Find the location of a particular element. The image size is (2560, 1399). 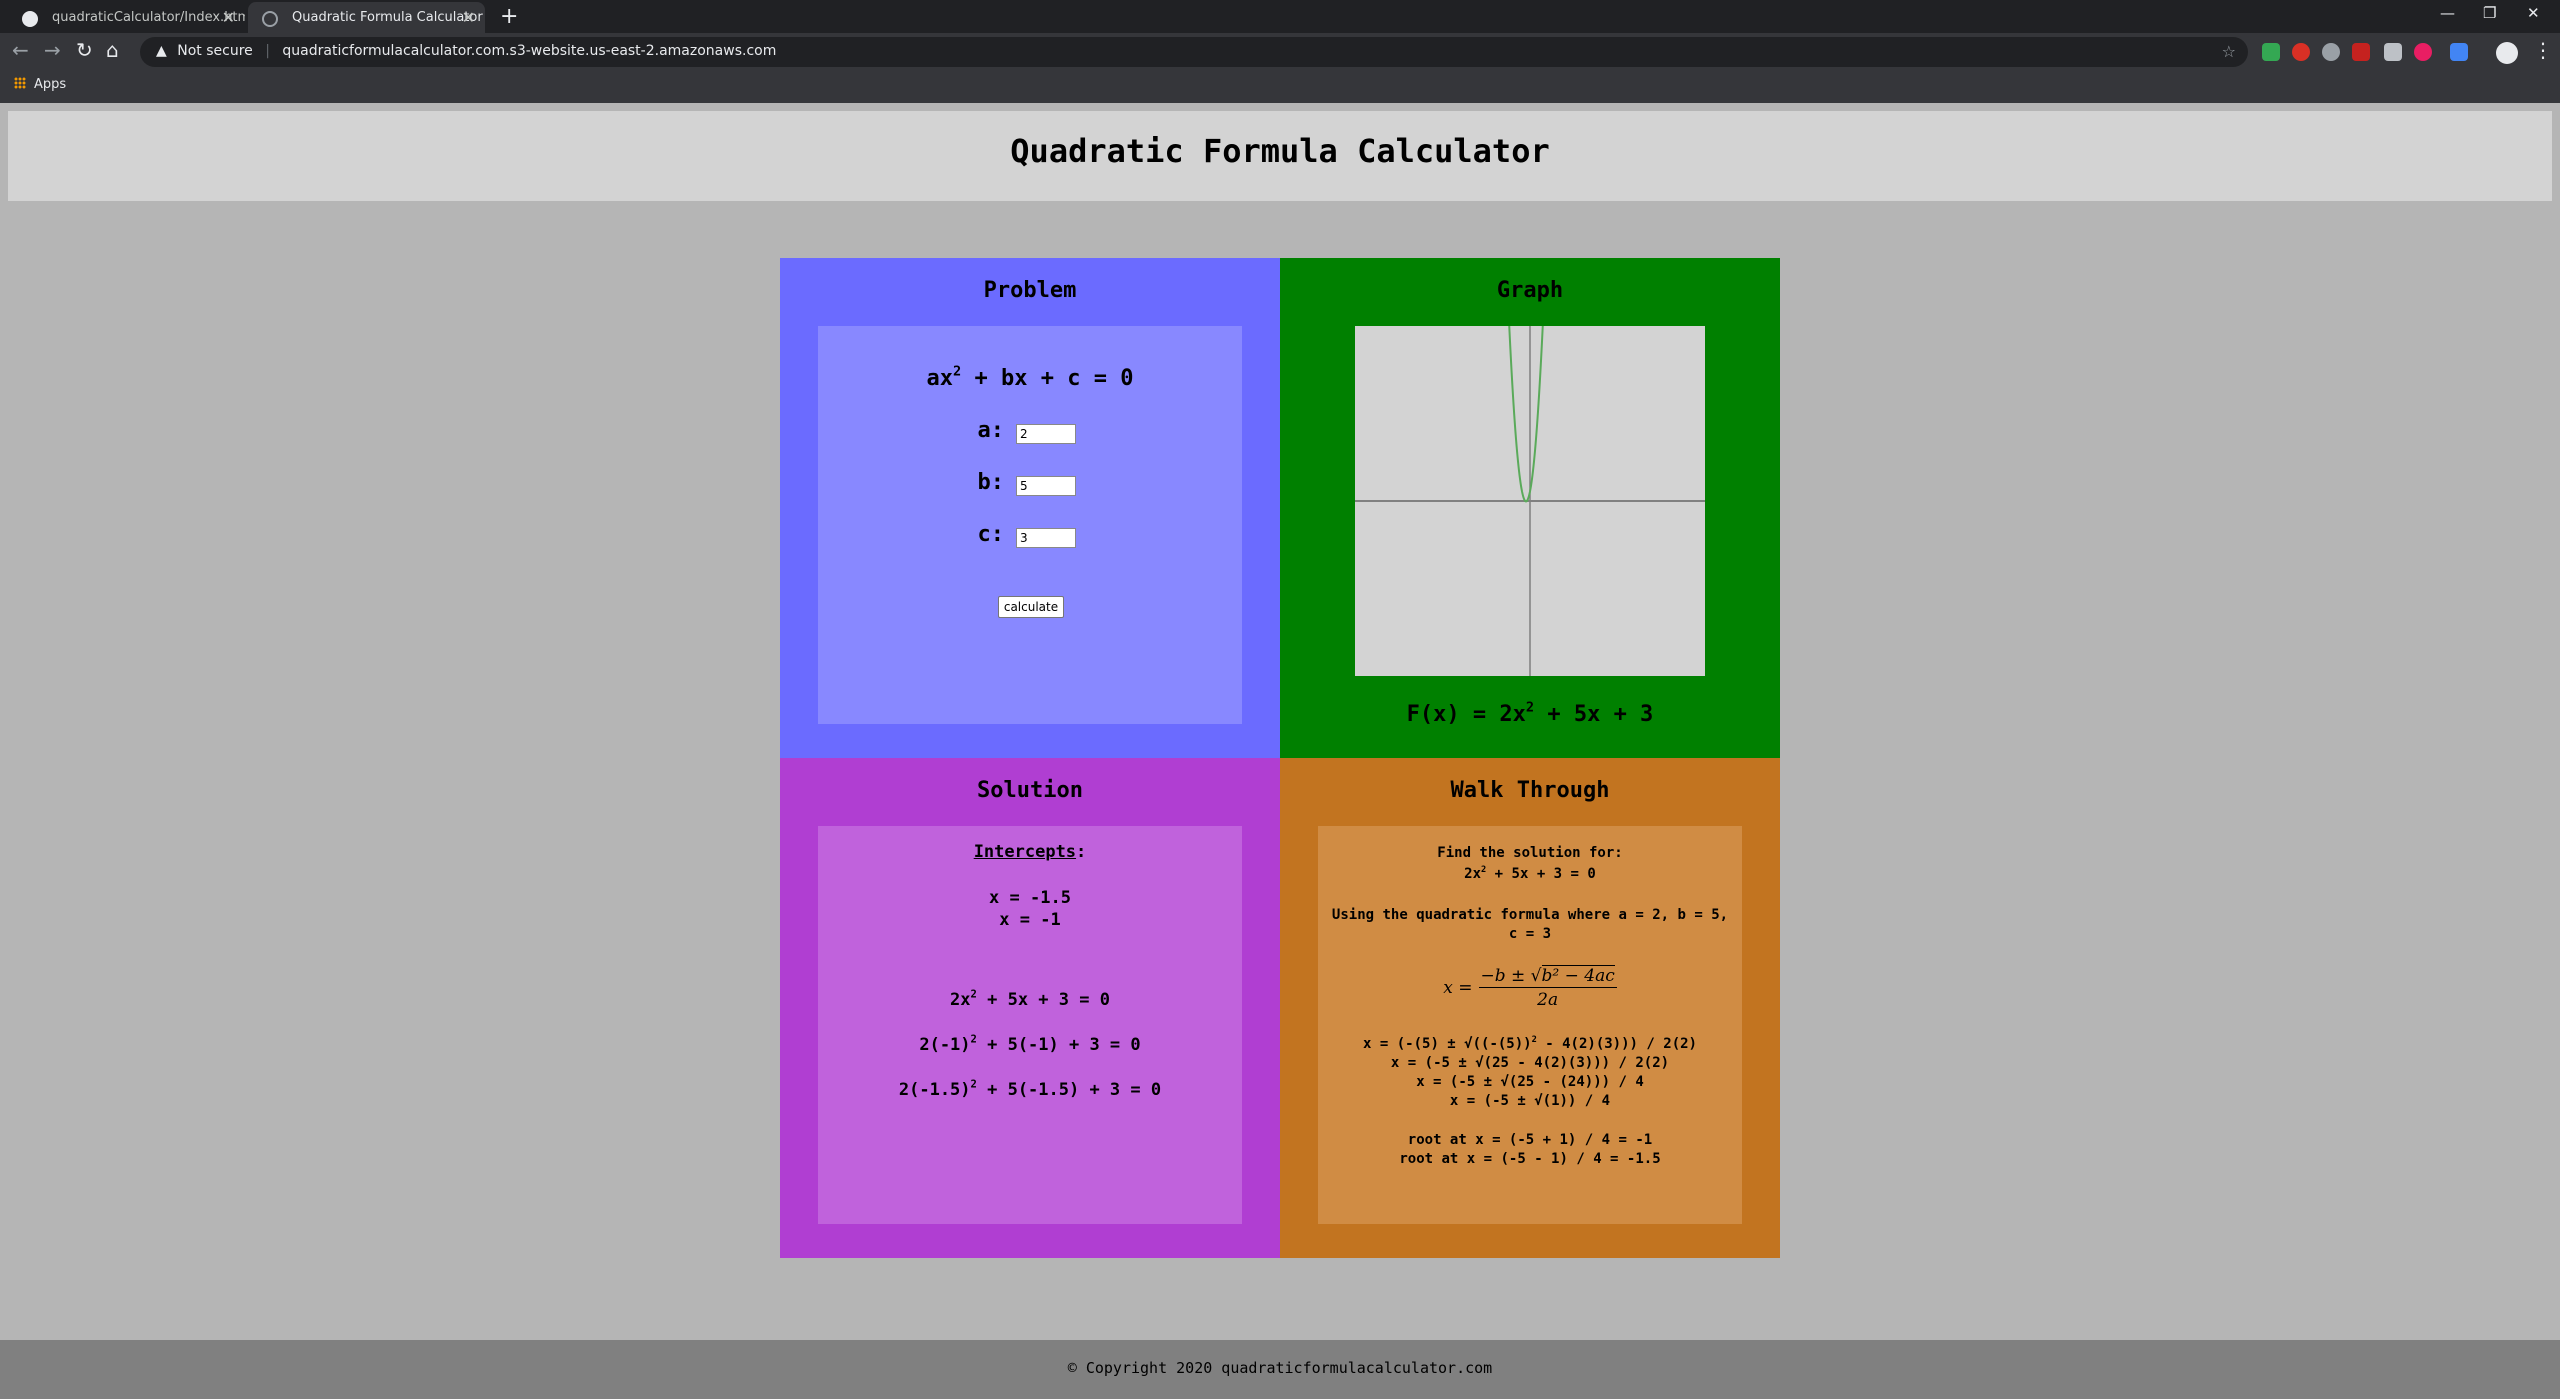

step-4: x = (-5 ± √(1)) / 4 is located at coordinates (1530, 1101).